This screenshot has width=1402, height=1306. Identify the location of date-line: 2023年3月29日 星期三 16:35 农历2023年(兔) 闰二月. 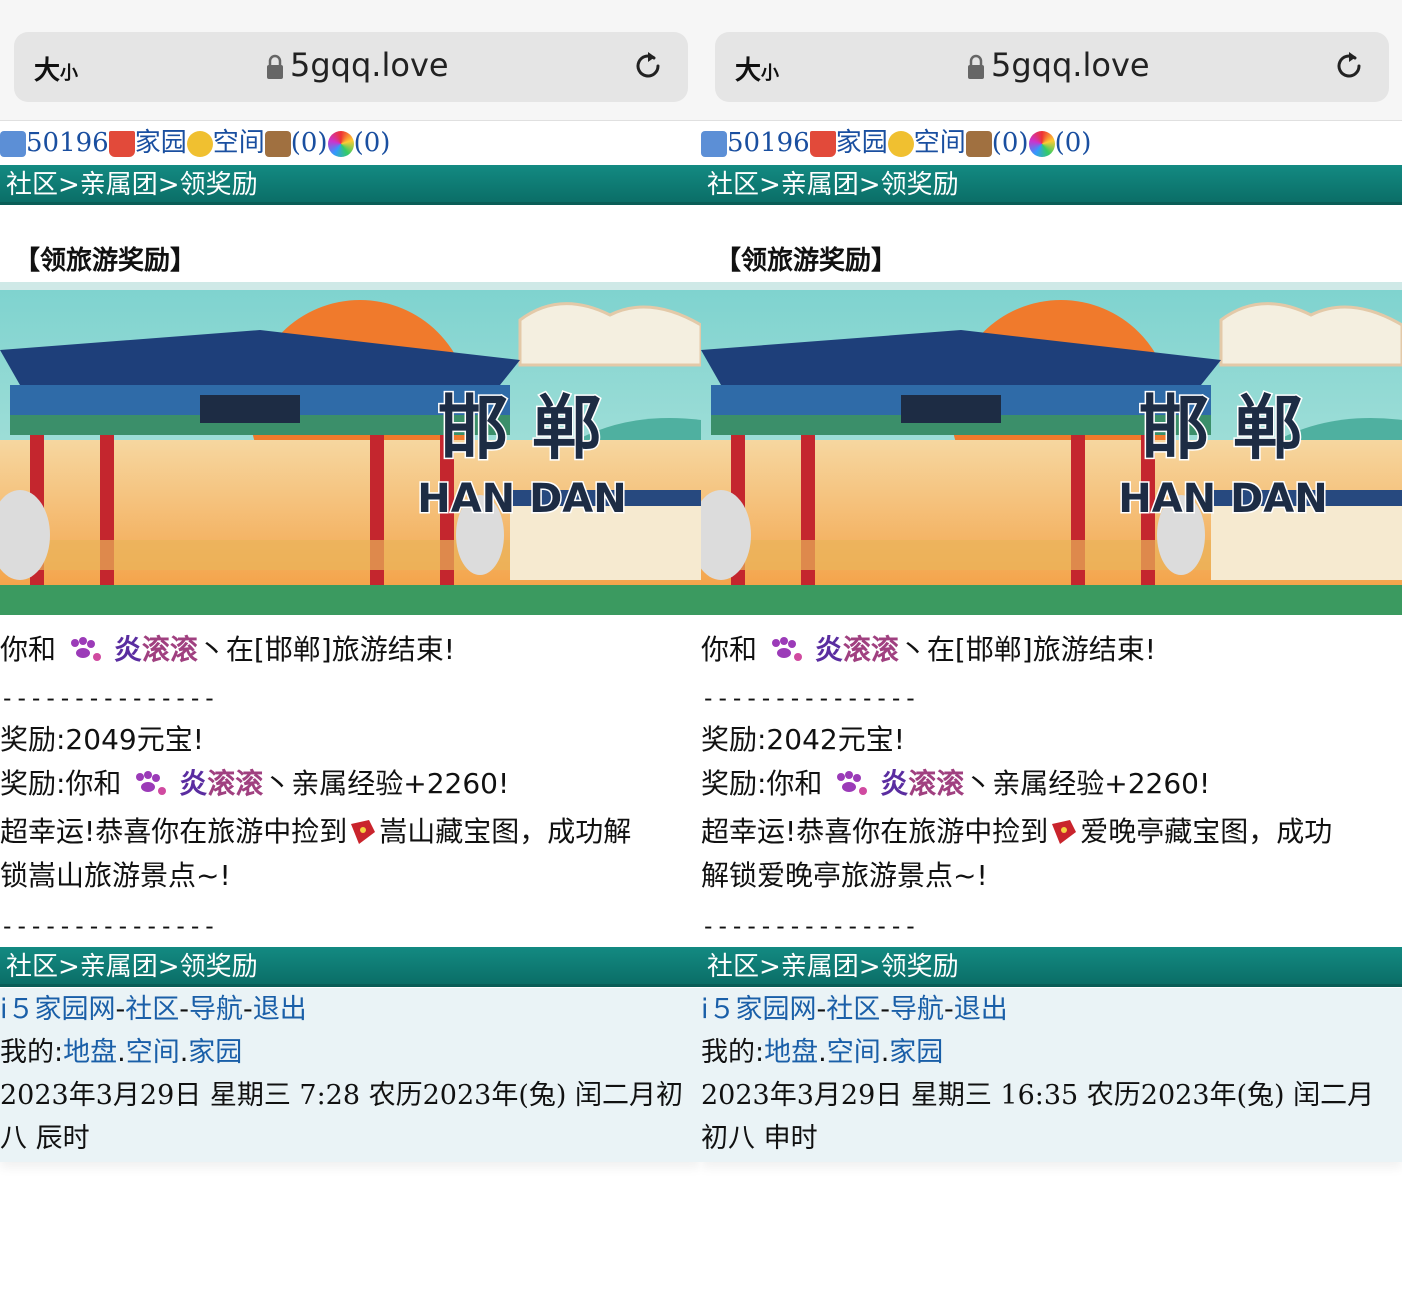
(1038, 1095).